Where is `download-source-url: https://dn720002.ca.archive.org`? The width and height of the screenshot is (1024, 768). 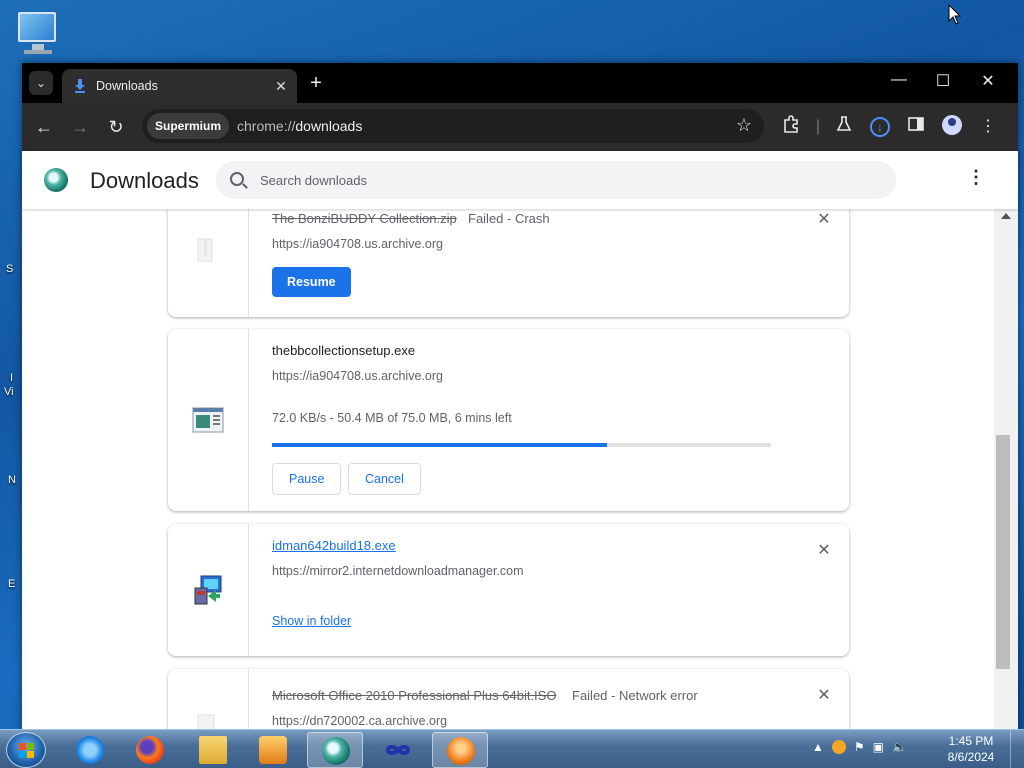
download-source-url: https://dn720002.ca.archive.org is located at coordinates (359, 721).